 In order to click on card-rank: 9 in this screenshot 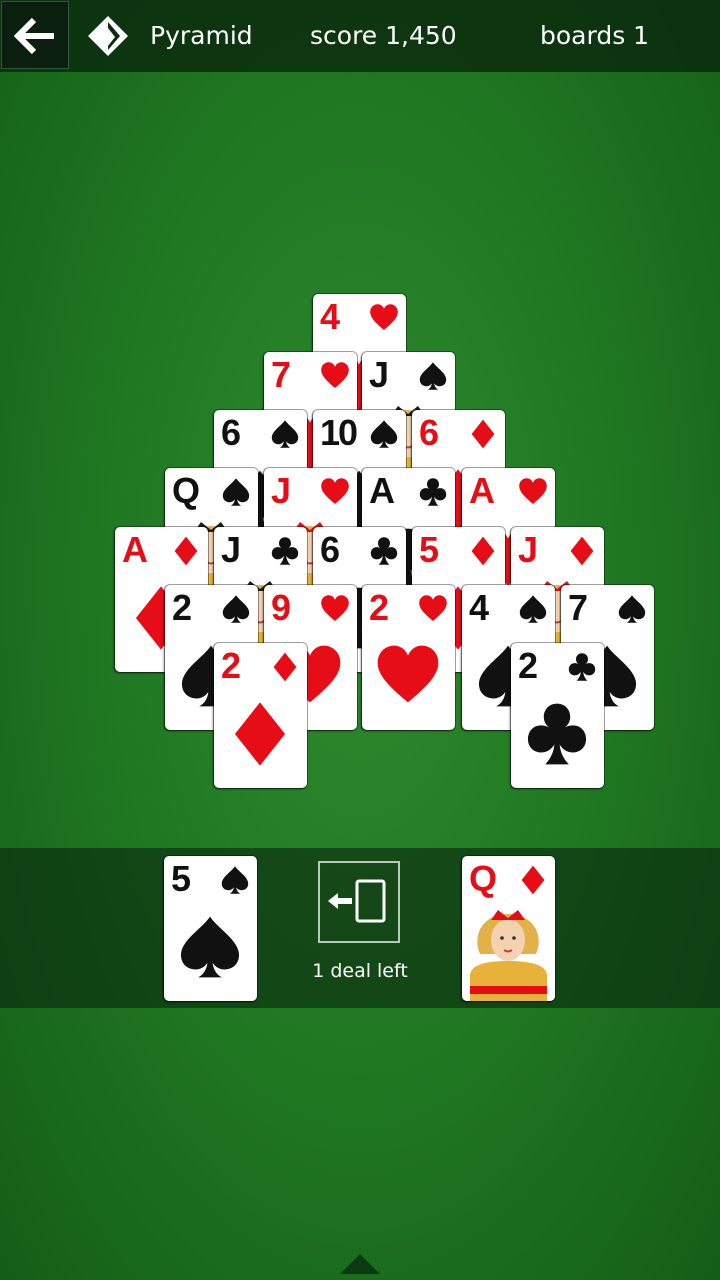, I will do `click(281, 607)`.